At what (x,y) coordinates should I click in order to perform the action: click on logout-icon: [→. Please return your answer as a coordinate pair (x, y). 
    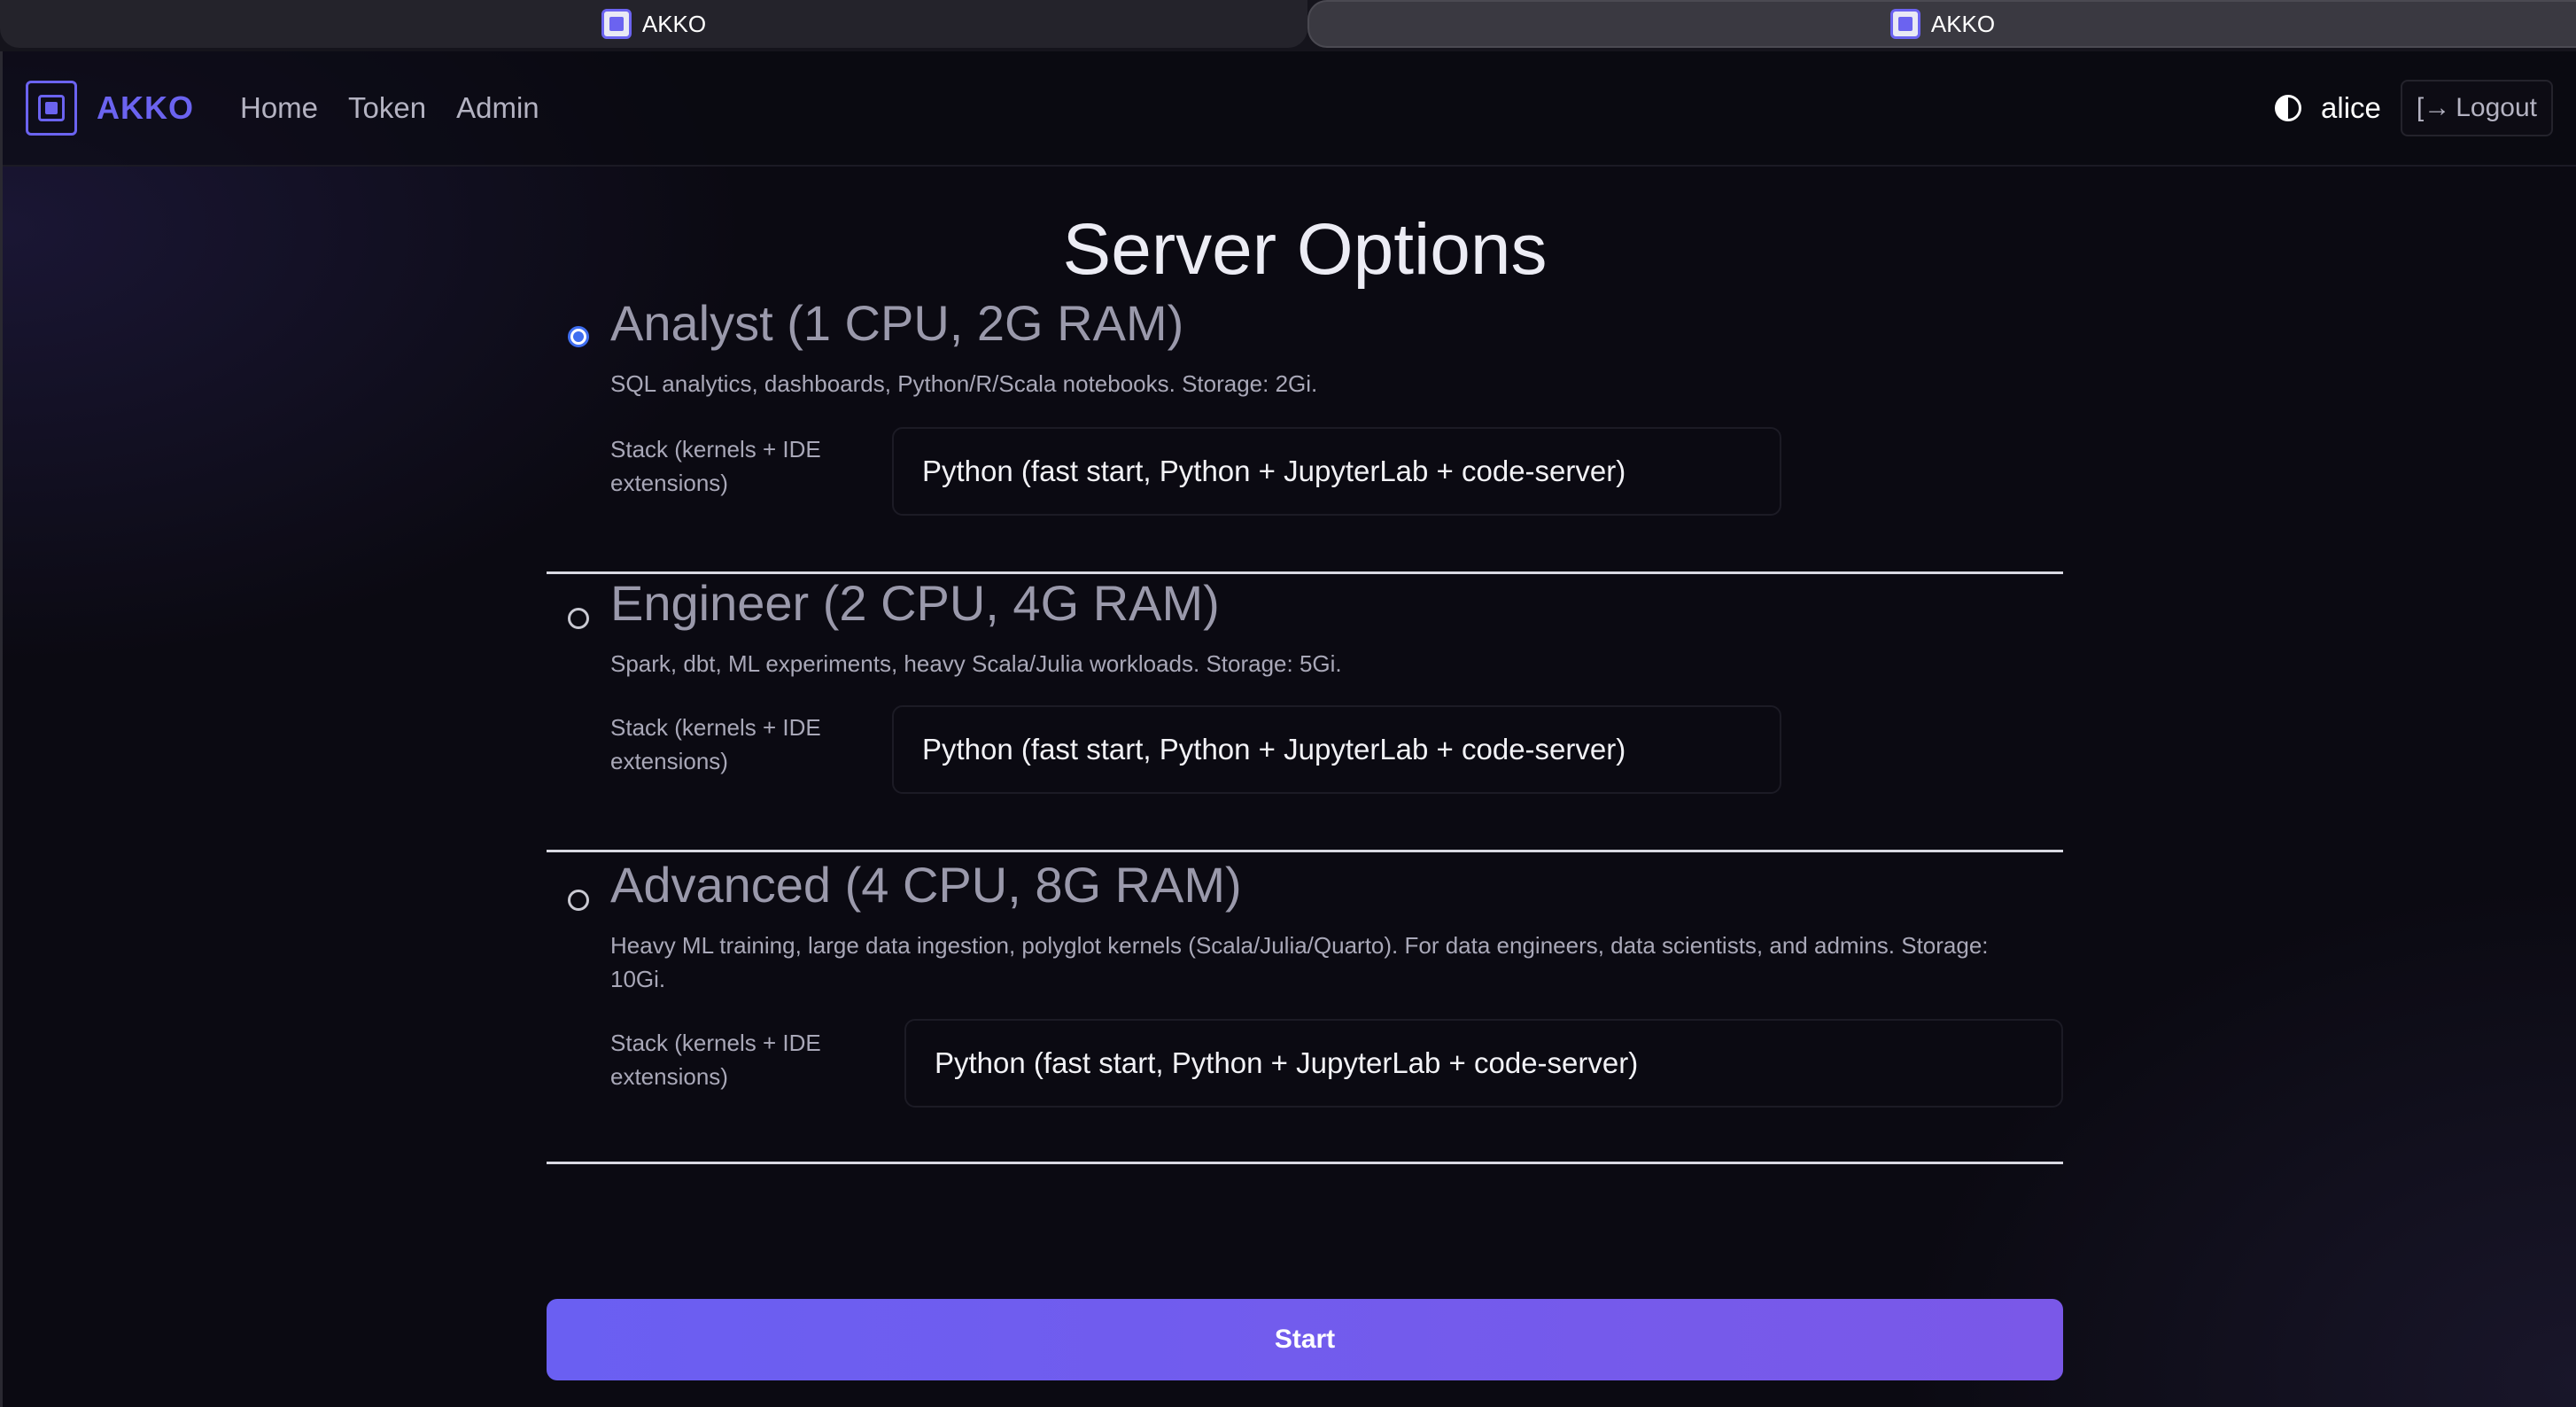
    Looking at the image, I should click on (2433, 108).